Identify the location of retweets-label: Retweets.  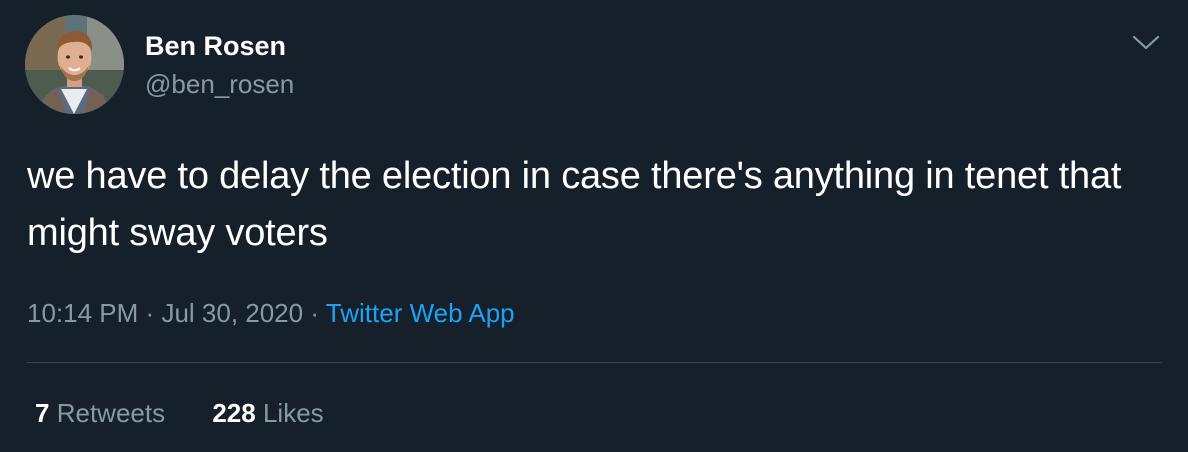
(111, 413).